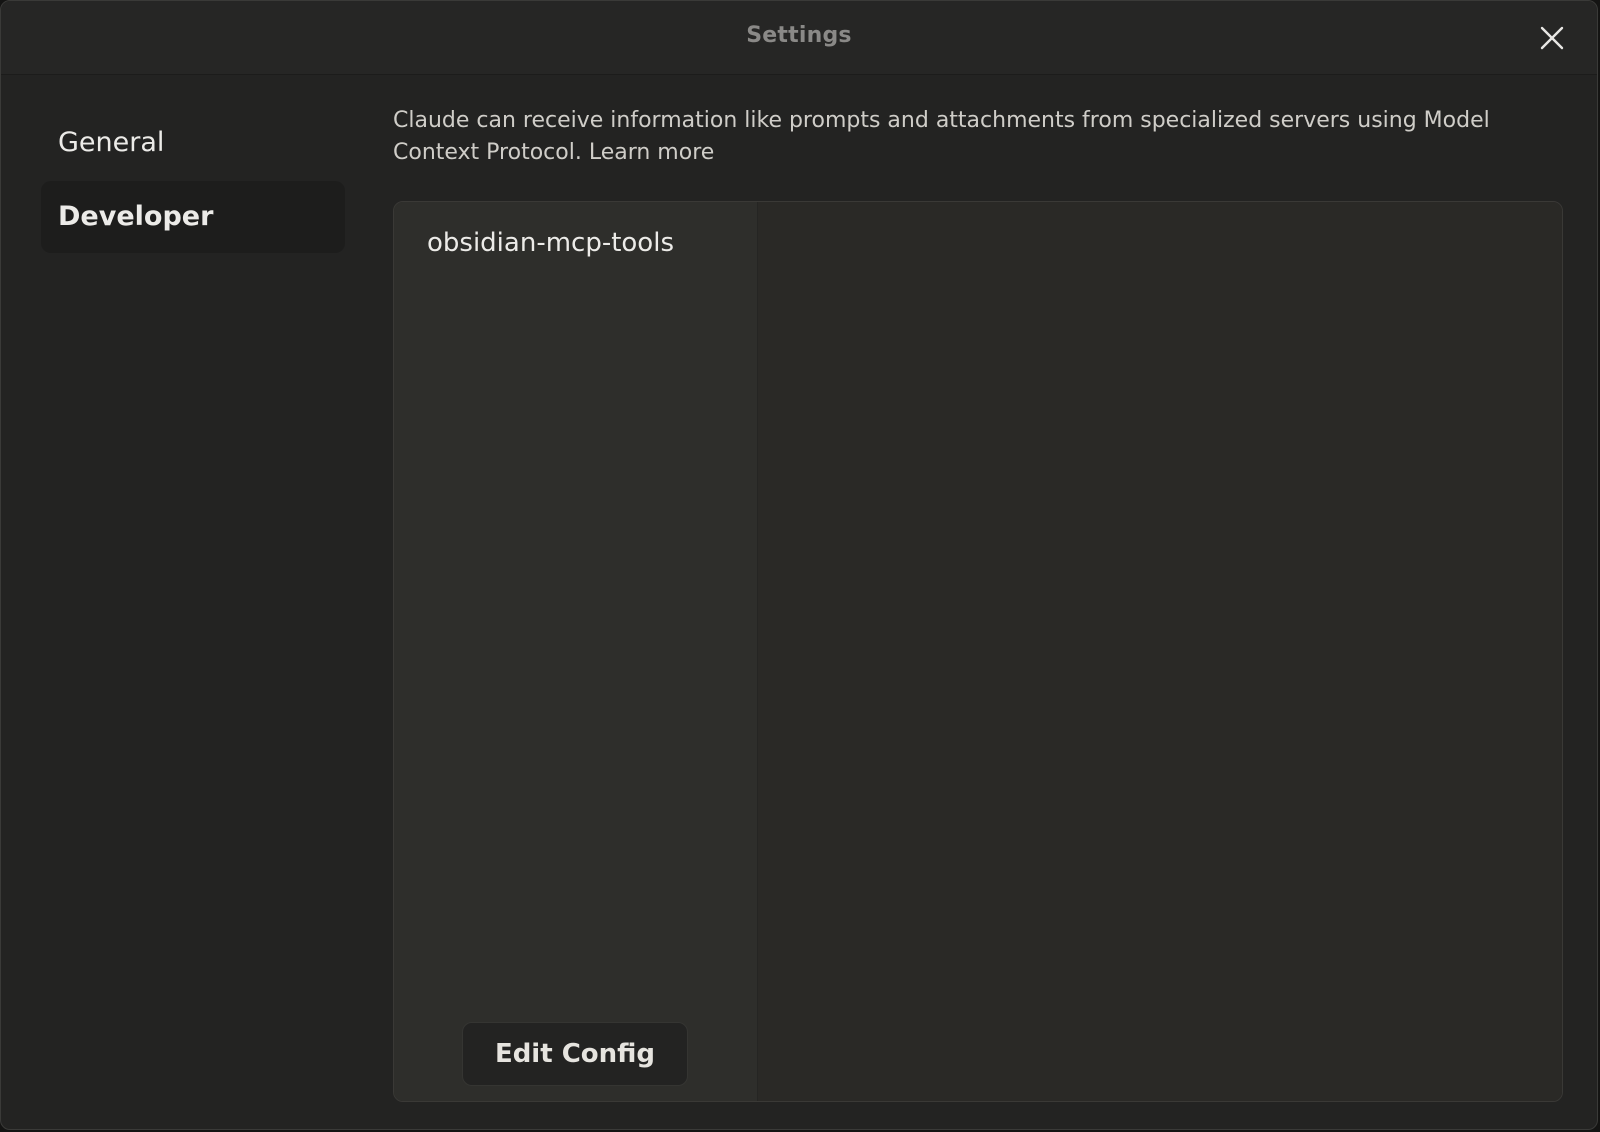  I want to click on titlebar: Settings, so click(799, 38).